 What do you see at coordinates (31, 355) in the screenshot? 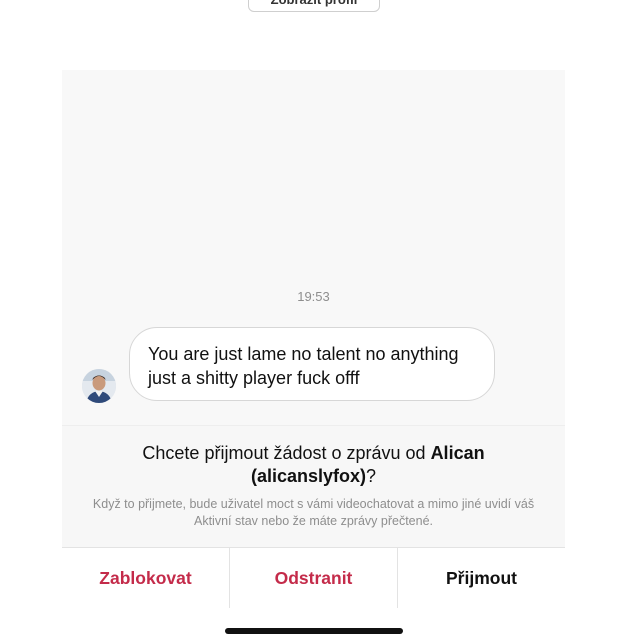
I see `left-margin` at bounding box center [31, 355].